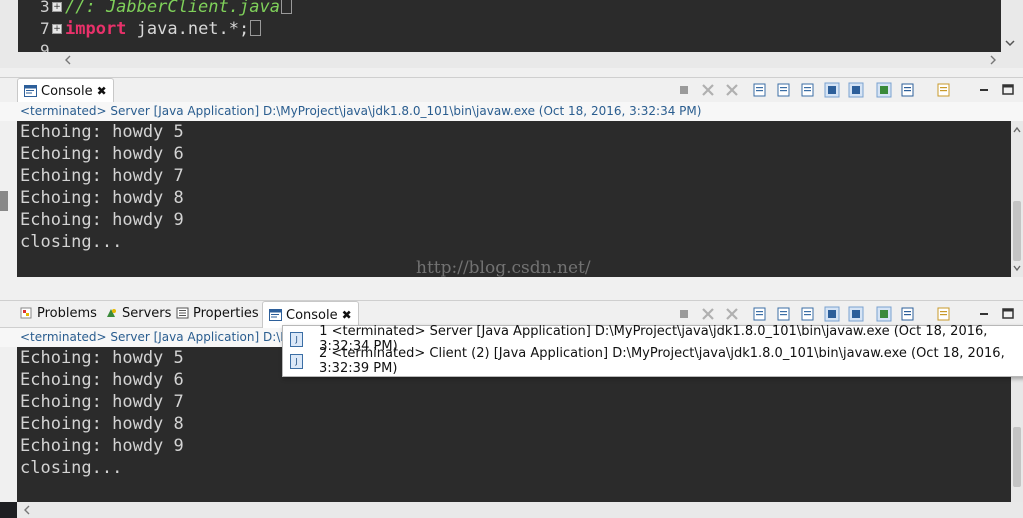 The height and width of the screenshot is (518, 1023). I want to click on tab-label: Properties, so click(226, 313).